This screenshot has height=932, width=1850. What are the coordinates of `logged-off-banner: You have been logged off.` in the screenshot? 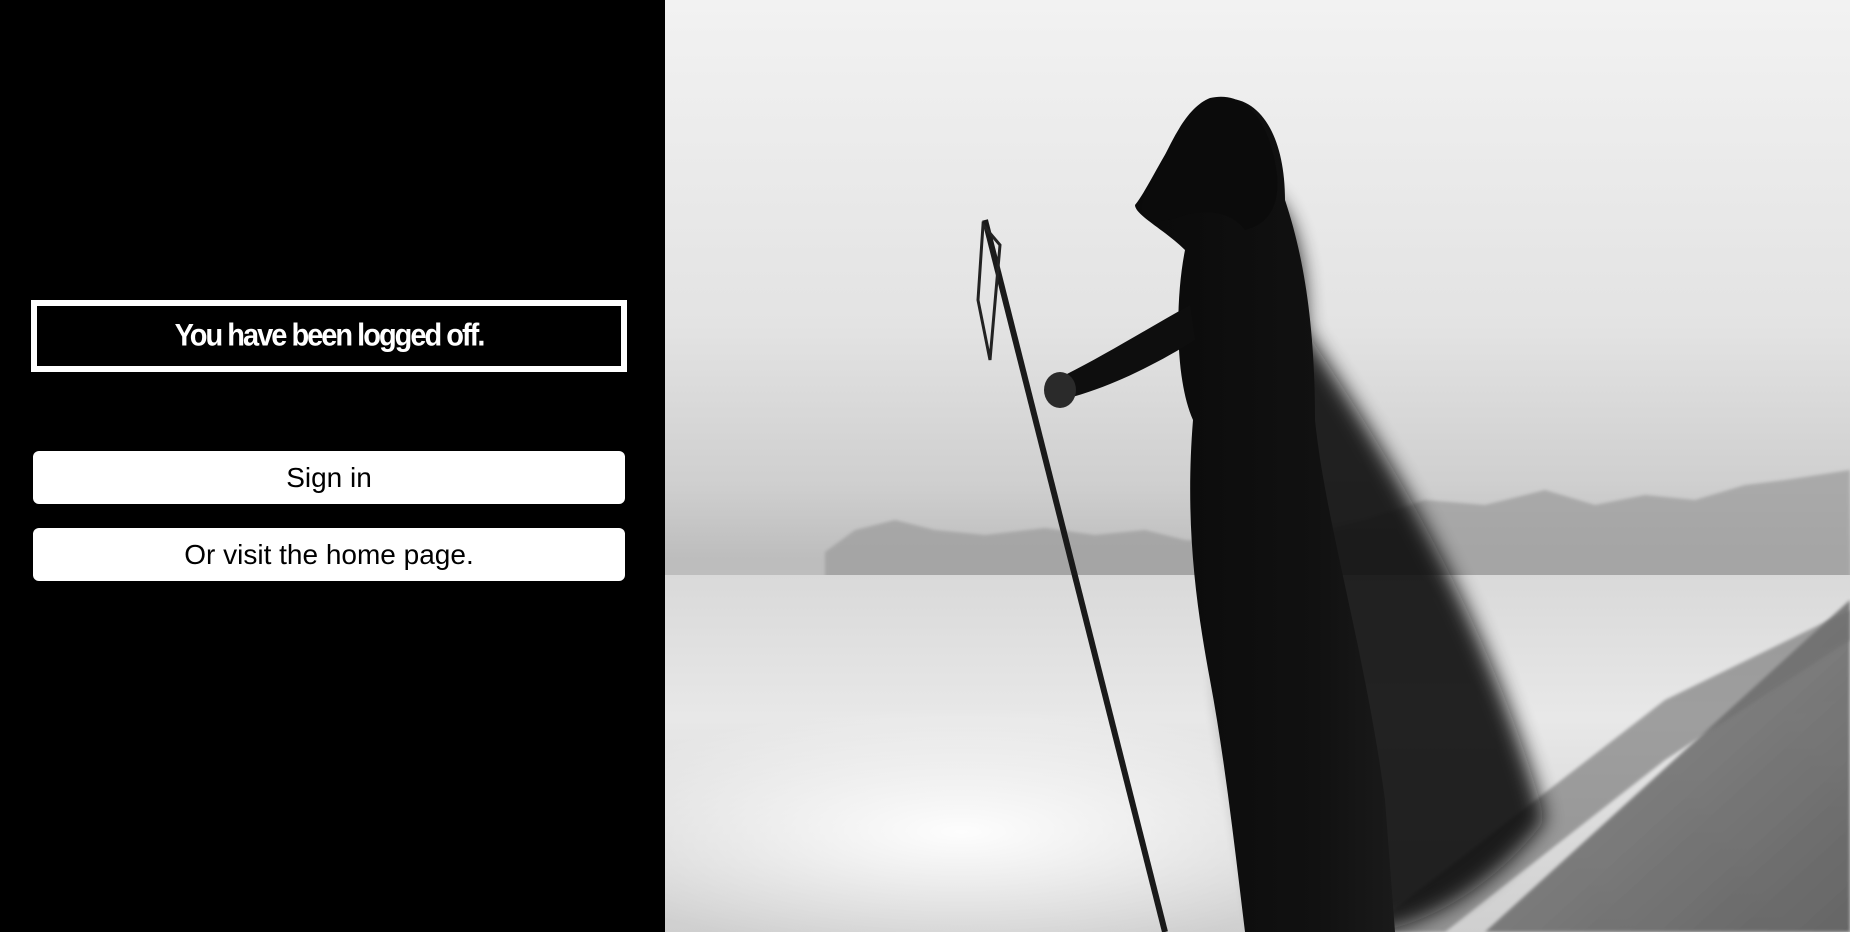 It's located at (329, 336).